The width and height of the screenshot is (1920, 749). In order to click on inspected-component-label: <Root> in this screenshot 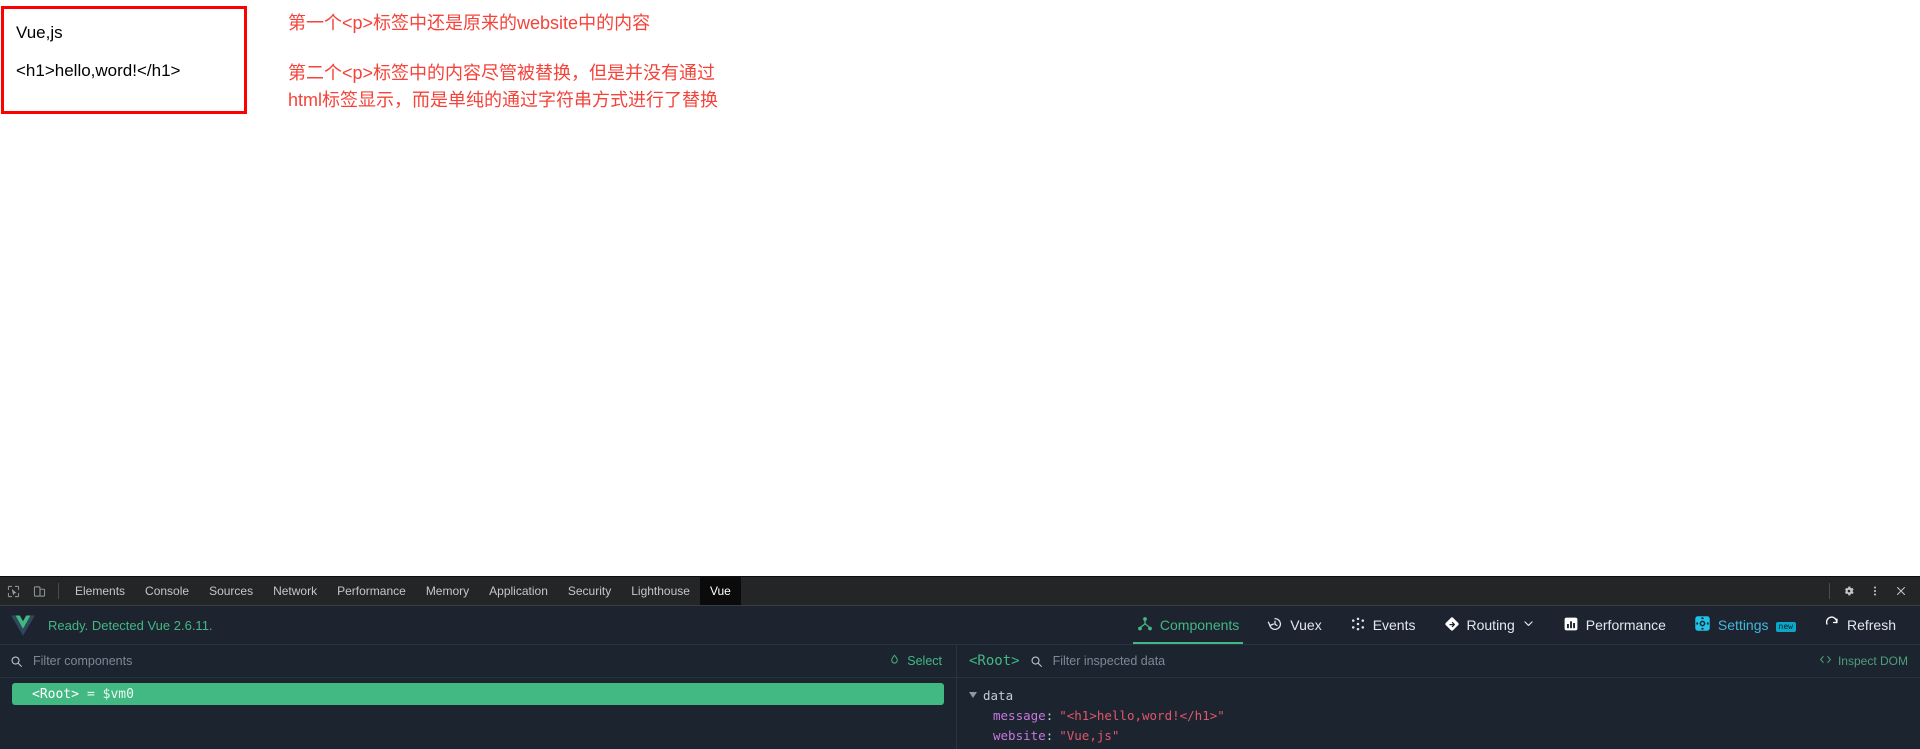, I will do `click(994, 661)`.